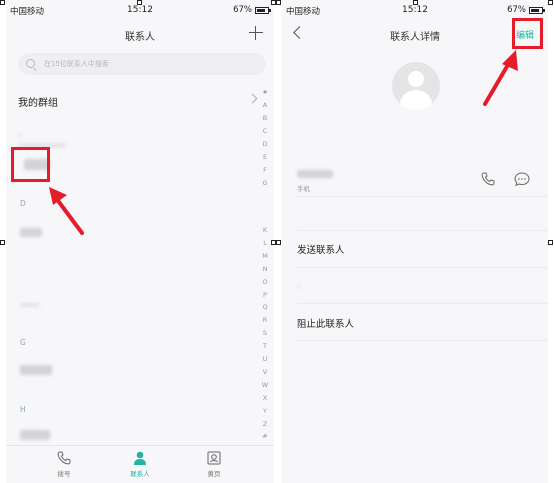 This screenshot has height=483, width=554. What do you see at coordinates (30, 63) in the screenshot?
I see `search-icon` at bounding box center [30, 63].